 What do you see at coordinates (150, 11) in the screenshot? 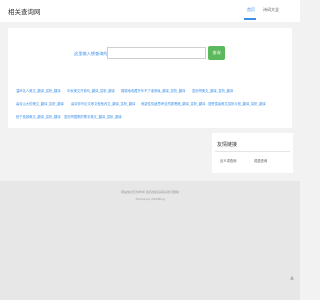
I see `top-header: 相关查询网 首页 诗词大全` at bounding box center [150, 11].